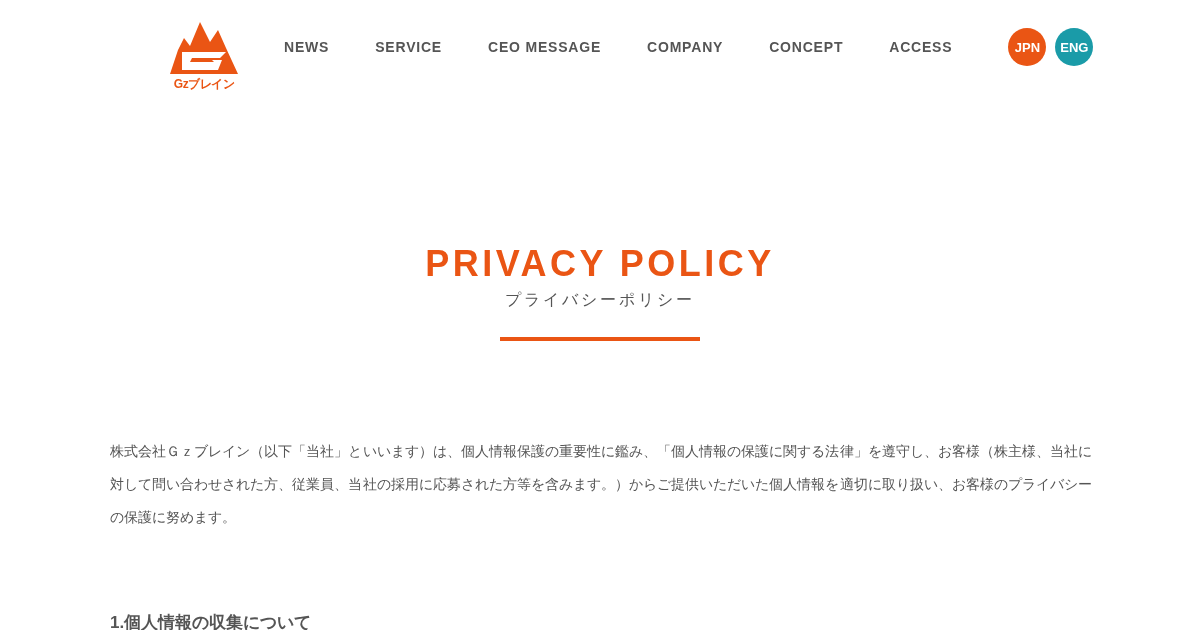 The height and width of the screenshot is (630, 1200). Describe the element at coordinates (600, 264) in the screenshot. I see `page-title: PRIVACY POLICY` at that location.